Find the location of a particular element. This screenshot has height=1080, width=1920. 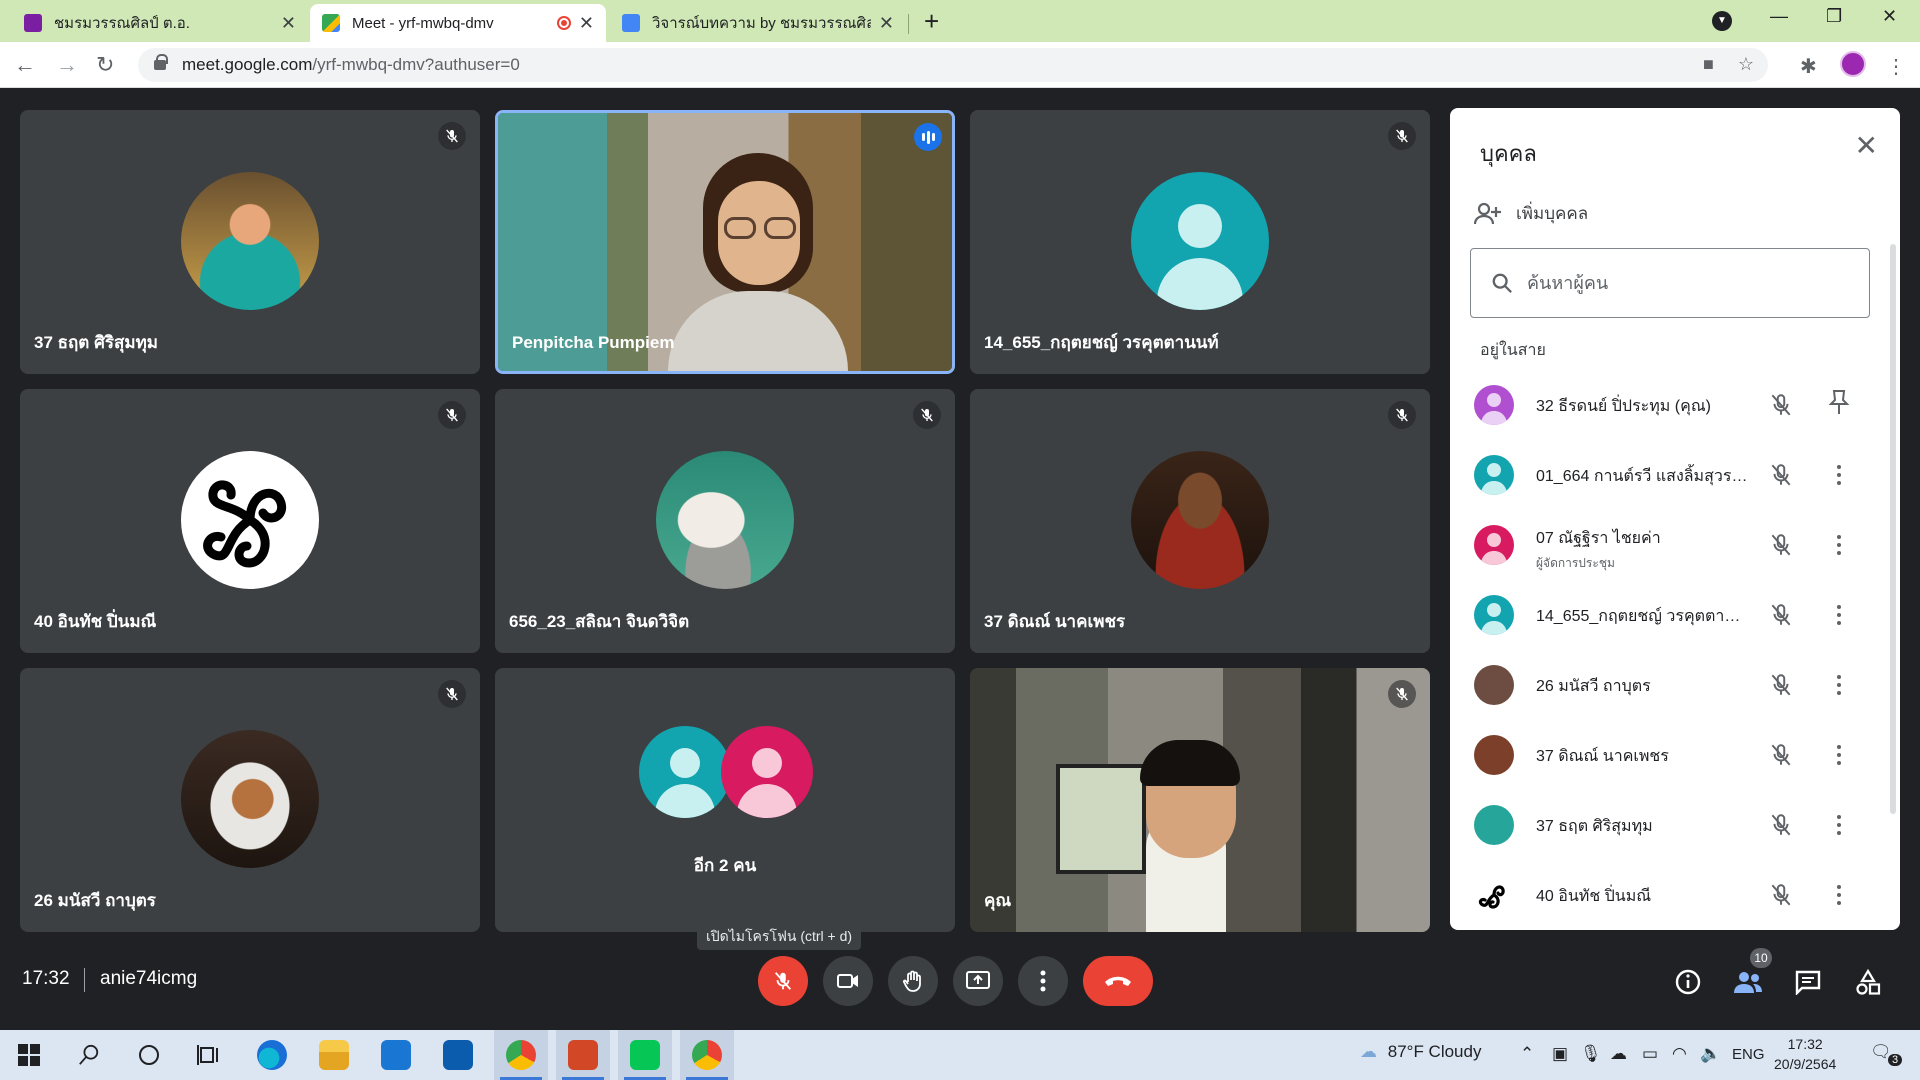

maximize-icon: ❐ is located at coordinates (1834, 16).